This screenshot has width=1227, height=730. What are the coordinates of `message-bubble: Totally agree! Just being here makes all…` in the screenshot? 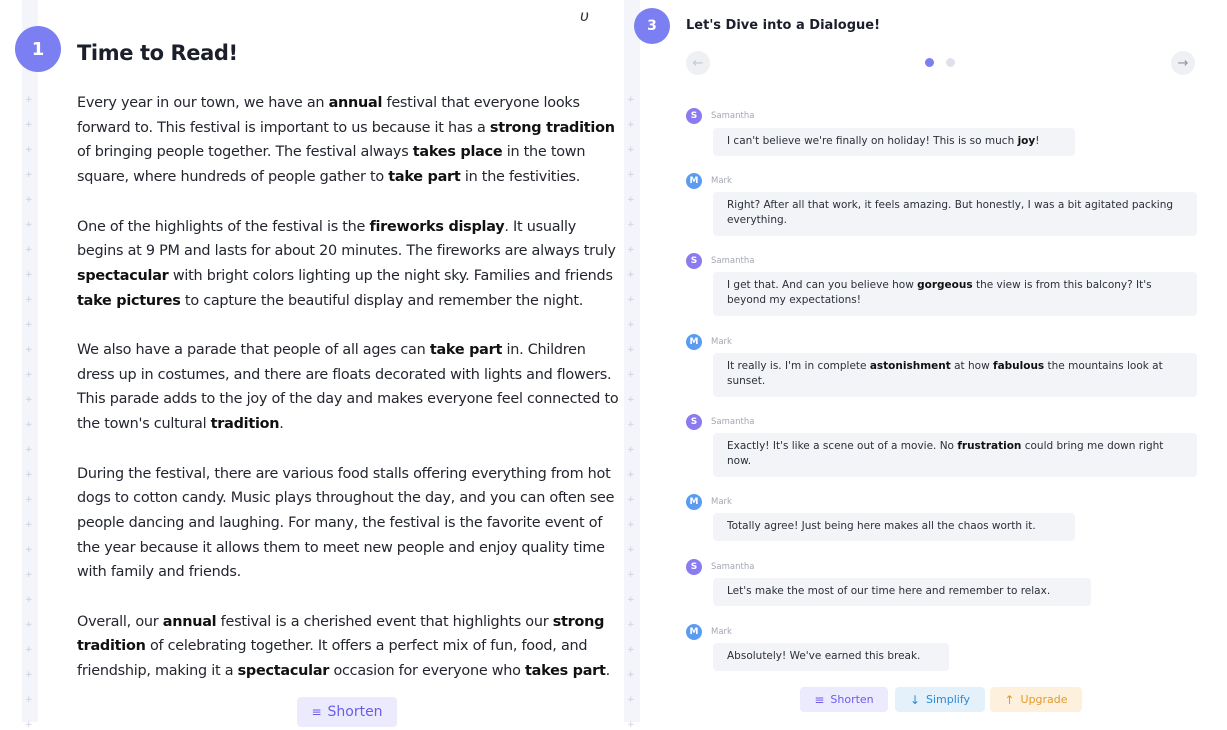 It's located at (894, 527).